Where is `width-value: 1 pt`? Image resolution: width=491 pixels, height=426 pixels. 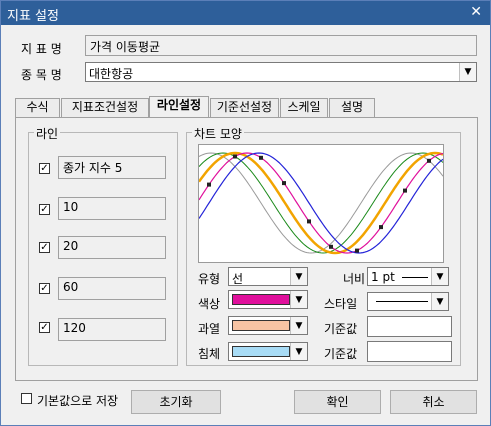
width-value: 1 pt is located at coordinates (383, 277).